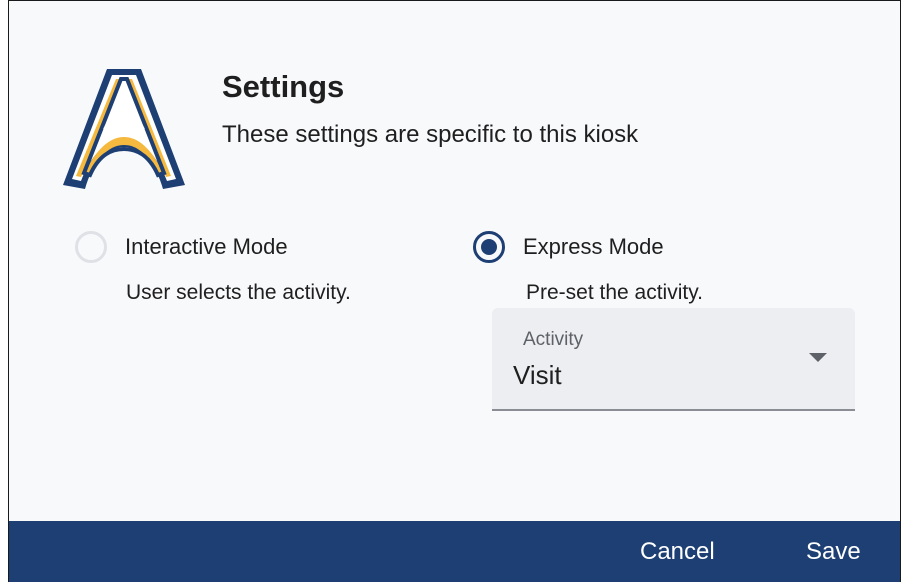 This screenshot has width=901, height=582. What do you see at coordinates (673, 359) in the screenshot?
I see `activity-select: Activity Visit` at bounding box center [673, 359].